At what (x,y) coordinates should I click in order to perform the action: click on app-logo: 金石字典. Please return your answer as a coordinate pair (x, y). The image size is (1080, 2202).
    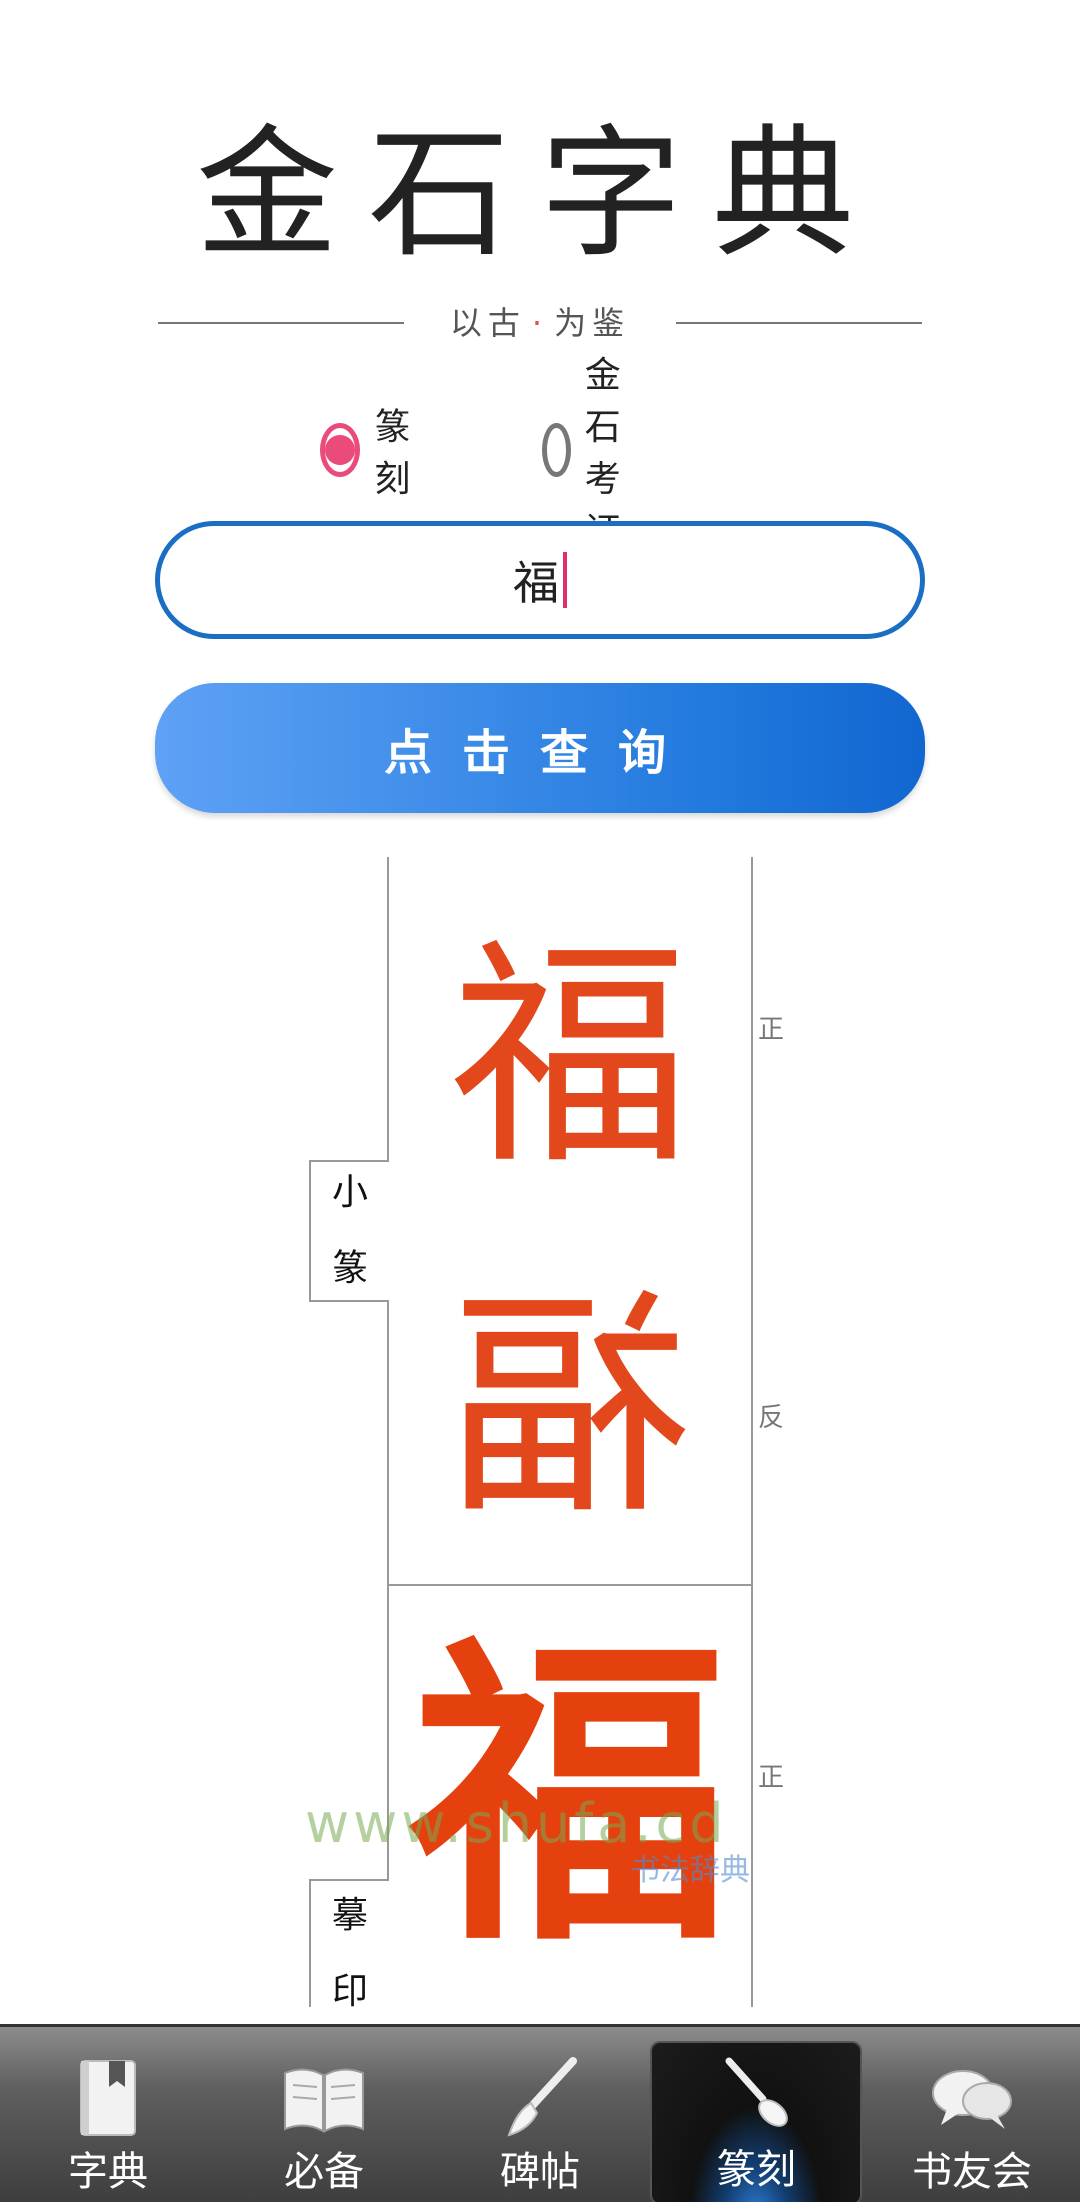
    Looking at the image, I should click on (540, 195).